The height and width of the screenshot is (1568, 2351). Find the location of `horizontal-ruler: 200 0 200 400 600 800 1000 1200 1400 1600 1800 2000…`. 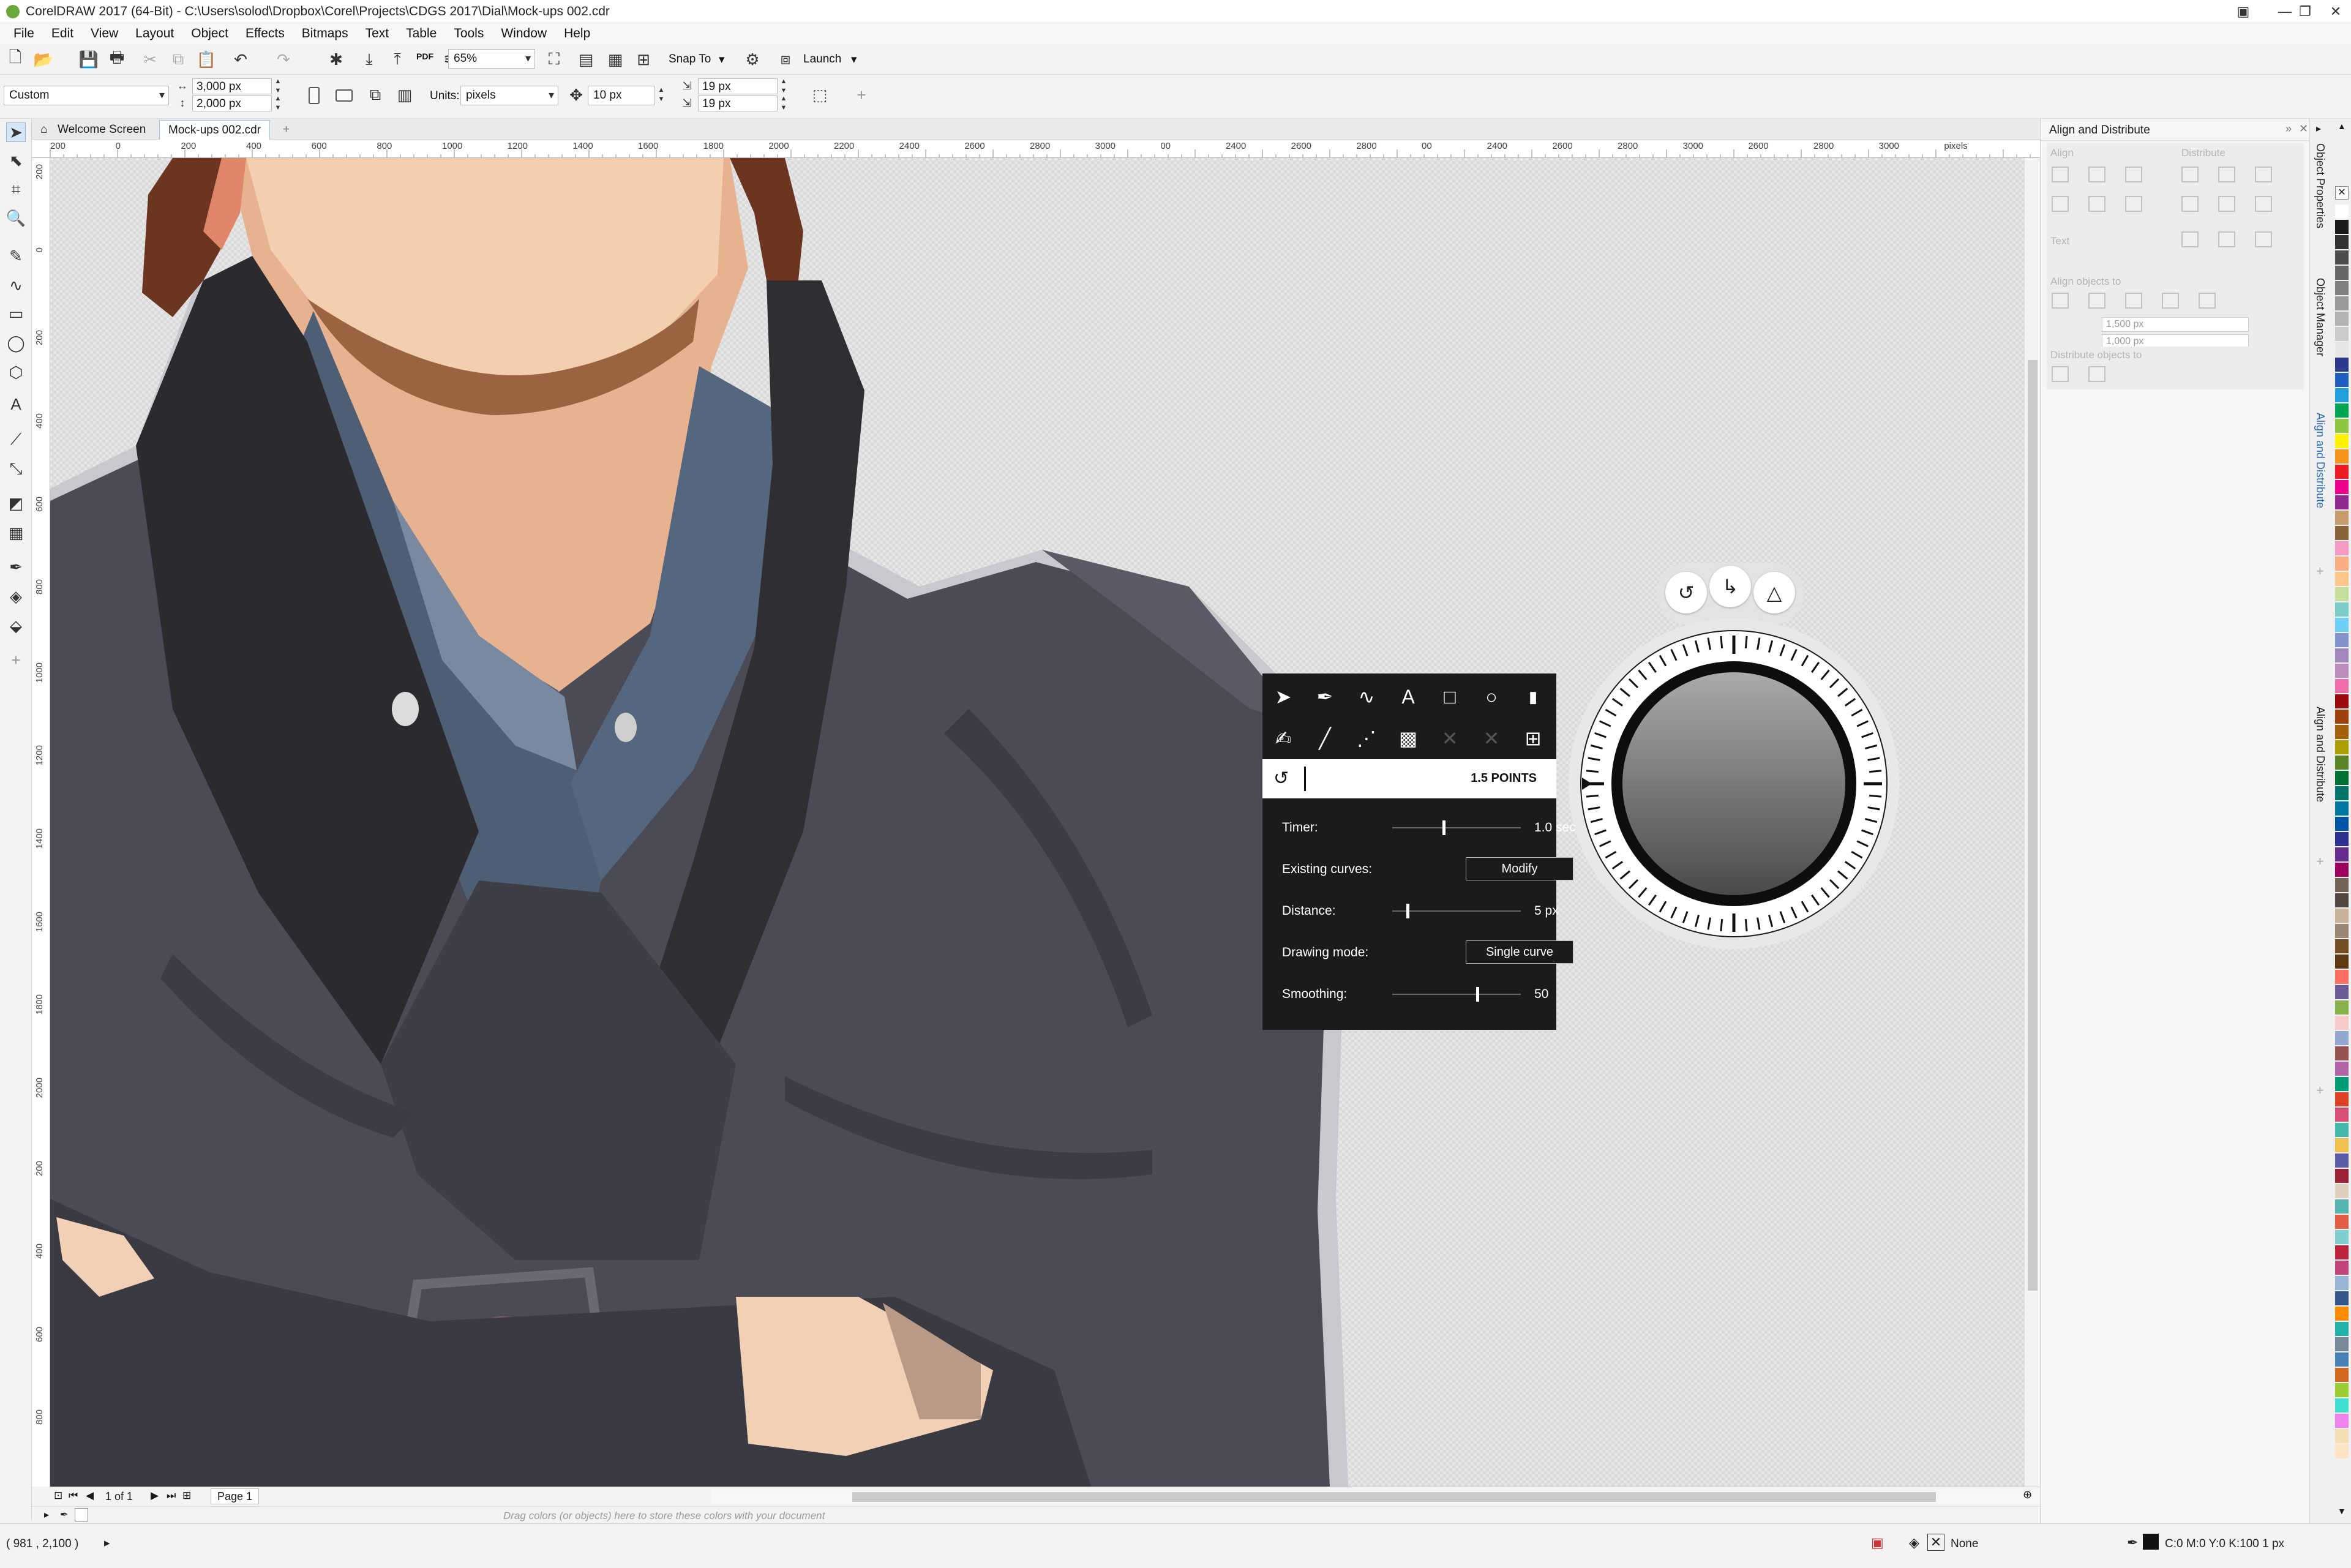

horizontal-ruler: 200 0 200 400 600 800 1000 1200 1400 1600 1800 2000… is located at coordinates (1036, 149).